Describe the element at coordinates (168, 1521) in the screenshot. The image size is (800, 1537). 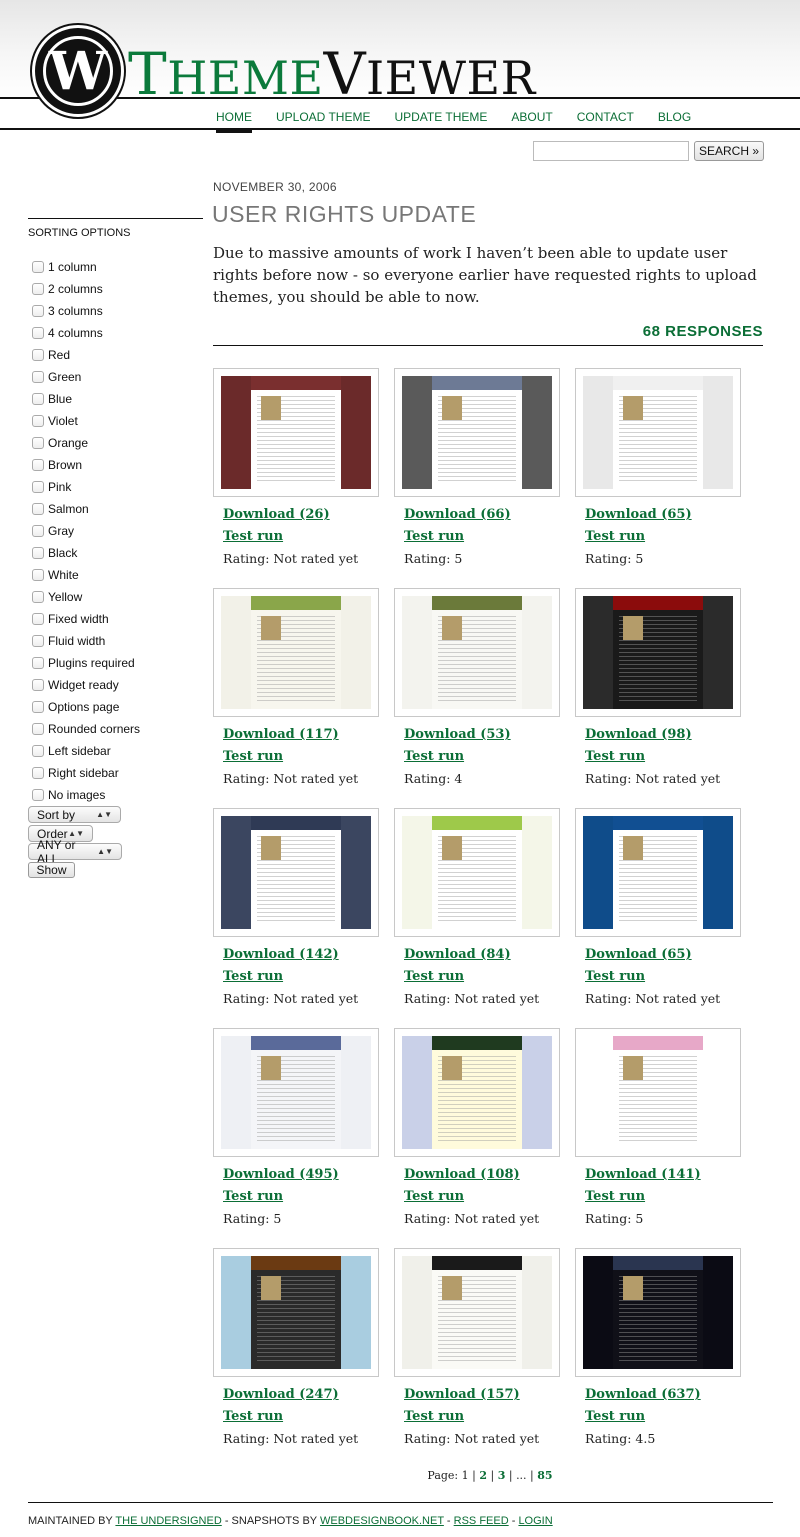
I see `footer-link-undersigned: THE UNDERSIGNED` at that location.